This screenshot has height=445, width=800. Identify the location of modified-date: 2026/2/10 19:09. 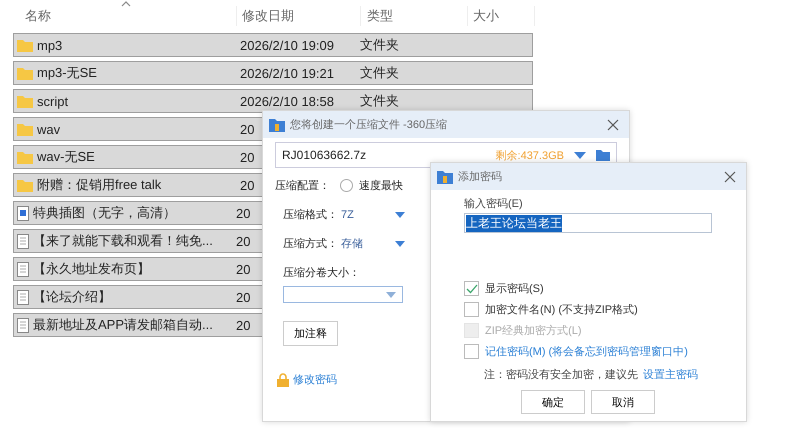
(287, 45).